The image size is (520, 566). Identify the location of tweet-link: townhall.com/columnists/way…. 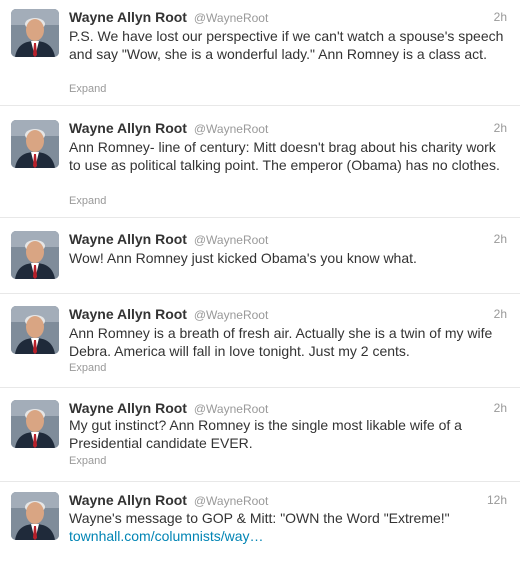
(166, 536).